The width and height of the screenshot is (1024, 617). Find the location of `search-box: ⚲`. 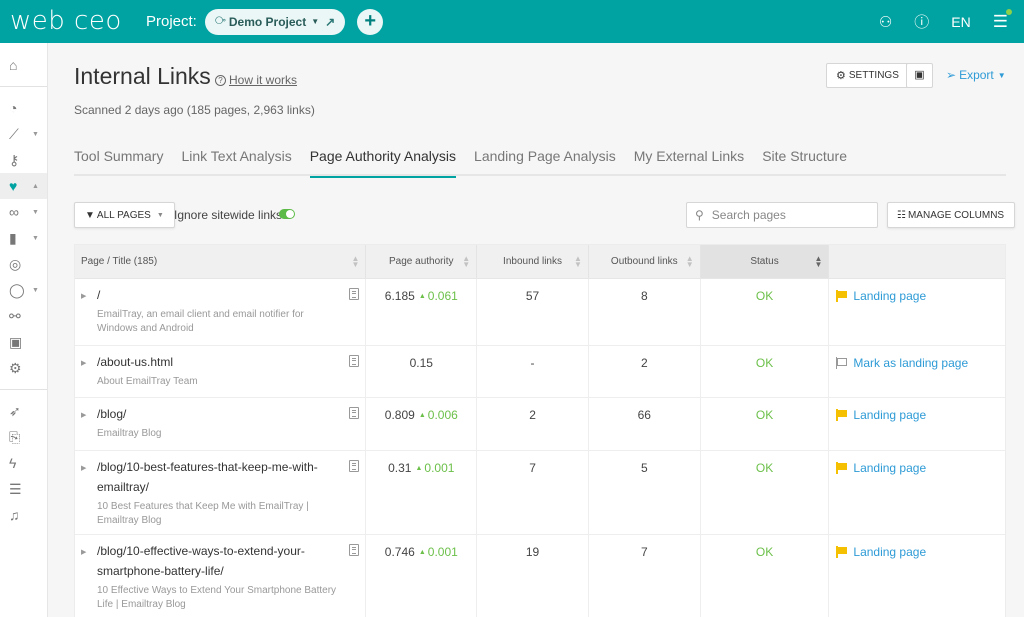

search-box: ⚲ is located at coordinates (782, 215).